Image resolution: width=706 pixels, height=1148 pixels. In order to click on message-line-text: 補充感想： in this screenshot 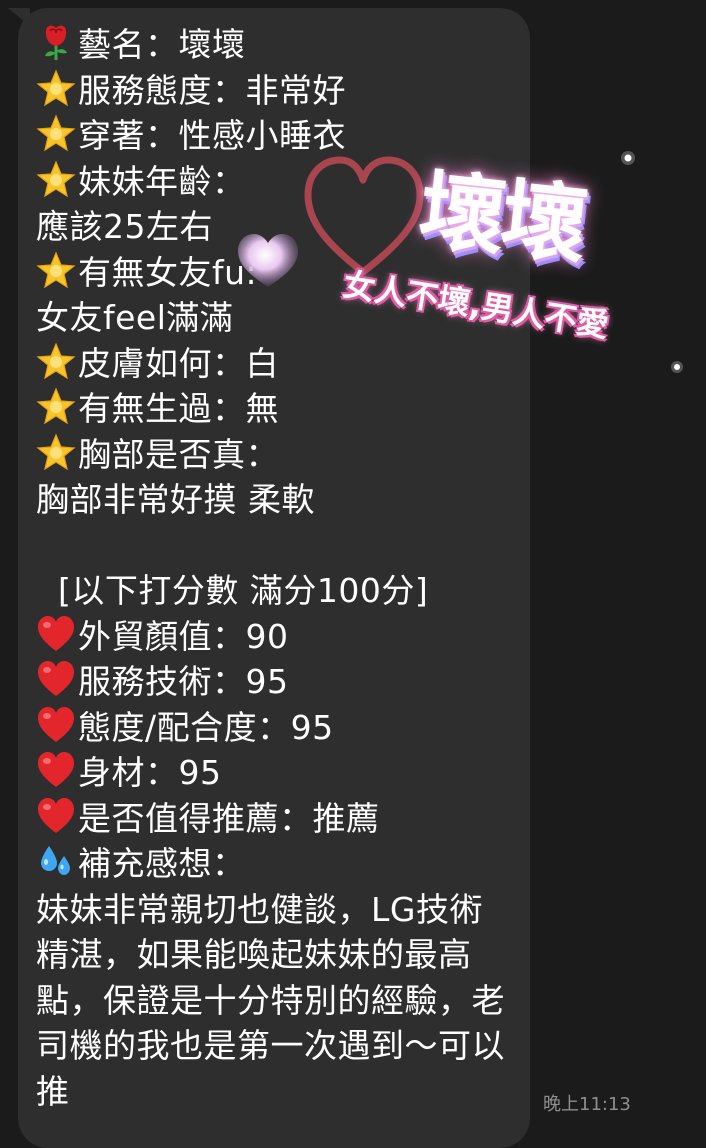, I will do `click(162, 863)`.